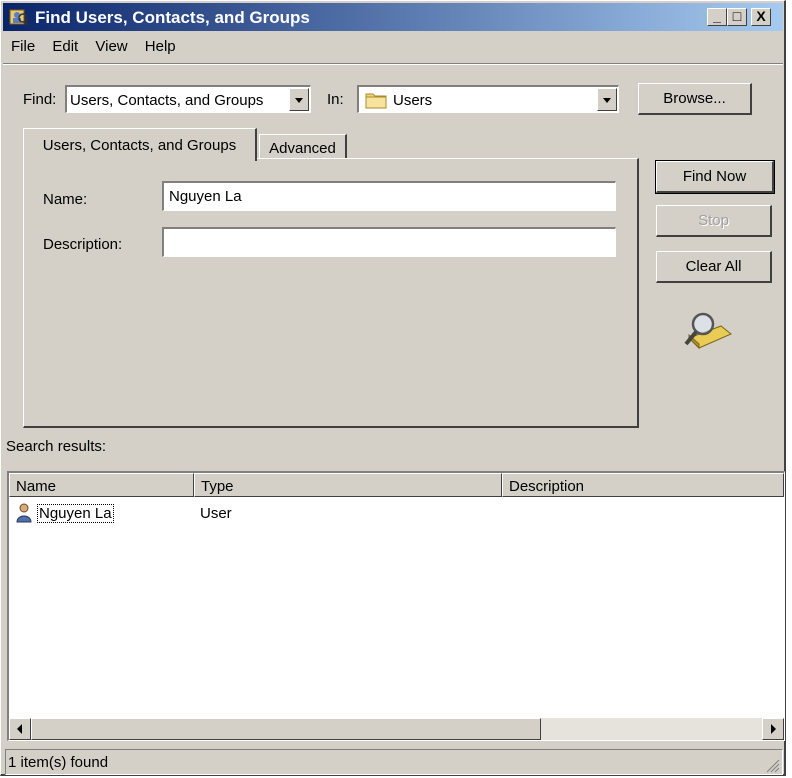  What do you see at coordinates (205, 196) in the screenshot?
I see `name-input-value: Nguyen La` at bounding box center [205, 196].